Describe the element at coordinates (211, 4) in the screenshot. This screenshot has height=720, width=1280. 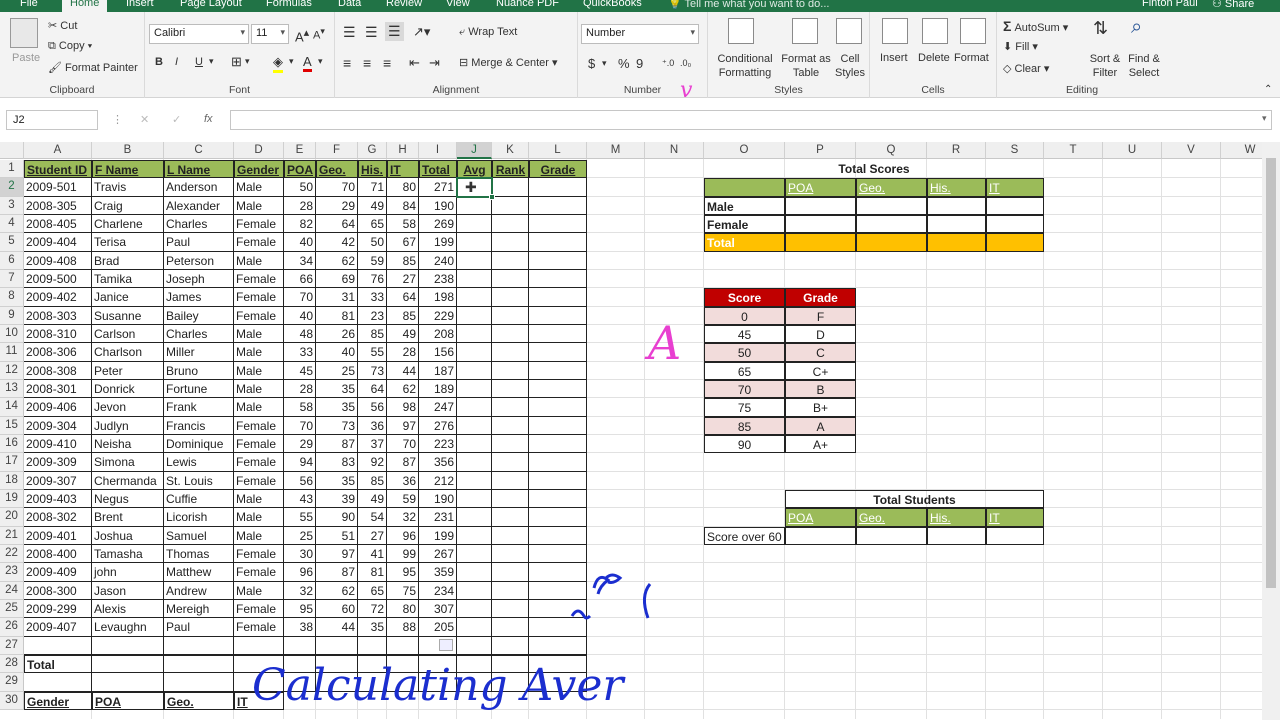
I see `tab-page-layout: Page Layout` at that location.